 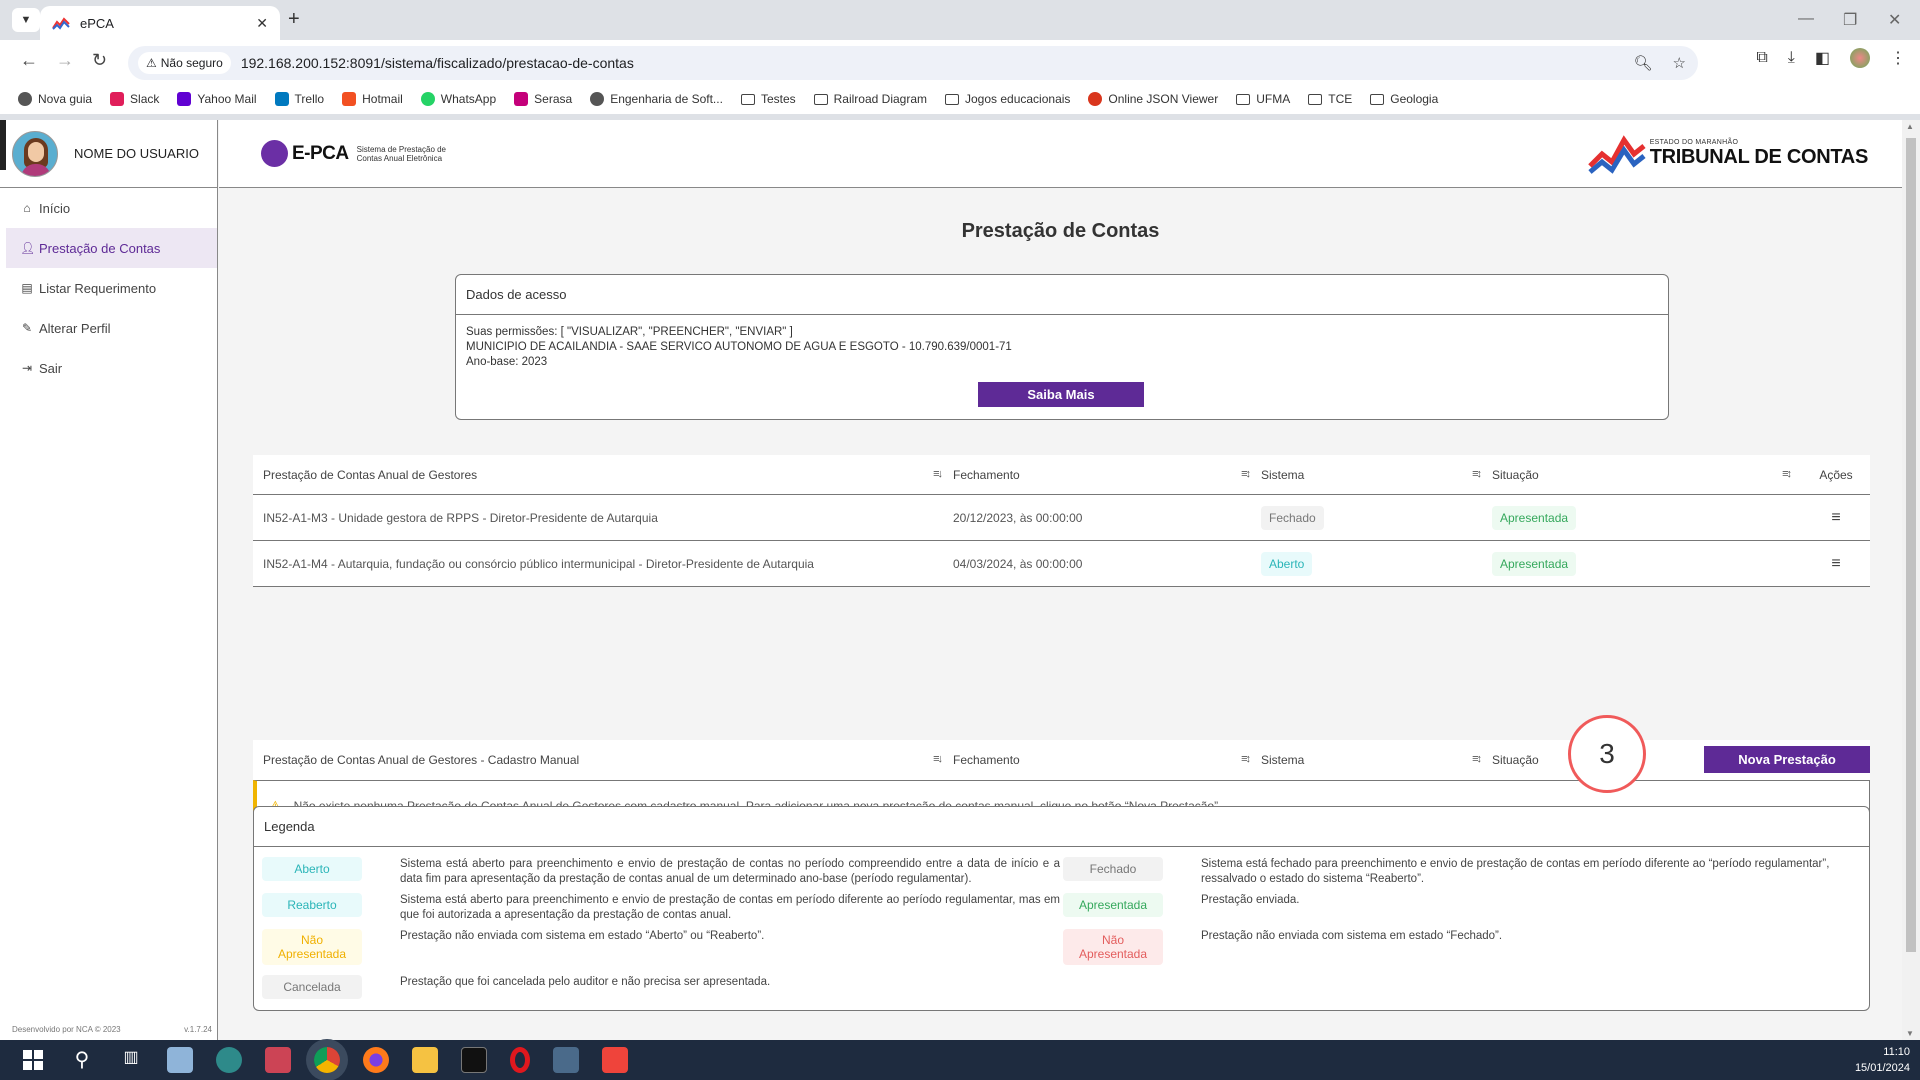 What do you see at coordinates (1534, 563) in the screenshot?
I see `situation-badge: Apresentada` at bounding box center [1534, 563].